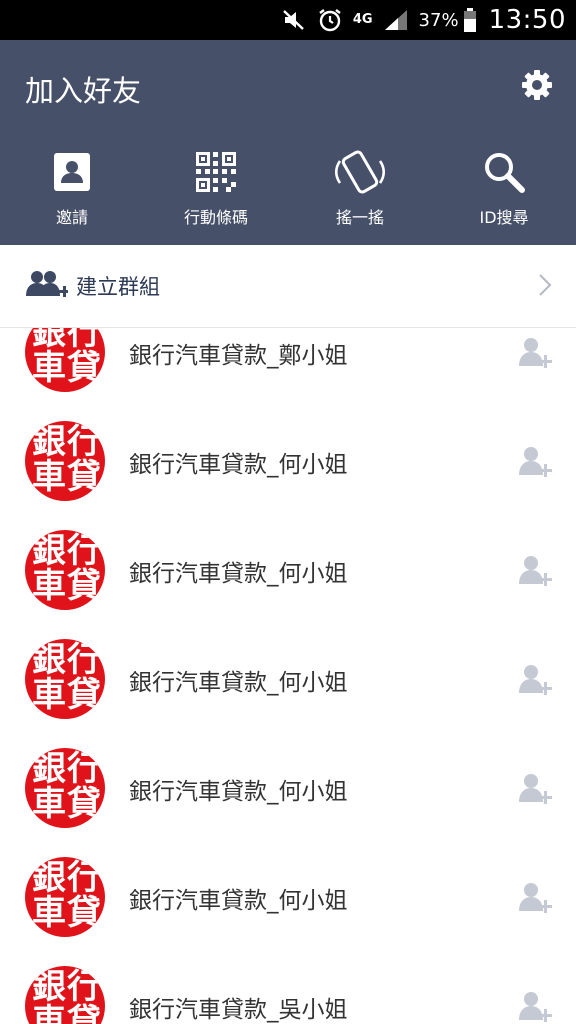 The width and height of the screenshot is (576, 1024). I want to click on add-friend-tools: 邀請 行動條碼 搖一搖 ID搜尋, so click(288, 190).